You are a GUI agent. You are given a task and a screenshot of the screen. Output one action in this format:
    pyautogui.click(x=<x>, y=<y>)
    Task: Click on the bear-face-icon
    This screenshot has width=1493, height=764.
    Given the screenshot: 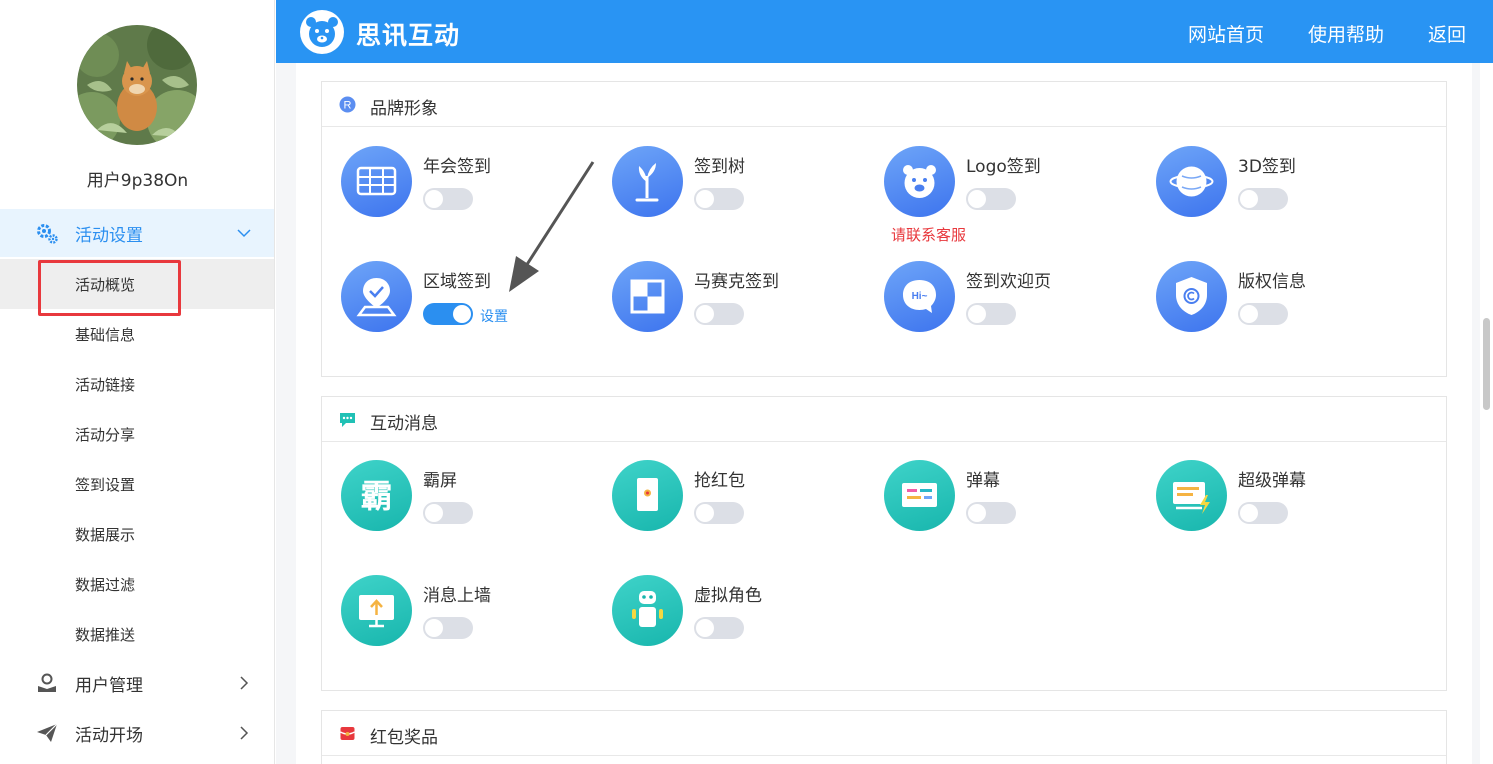 What is the action you would take?
    pyautogui.click(x=919, y=181)
    